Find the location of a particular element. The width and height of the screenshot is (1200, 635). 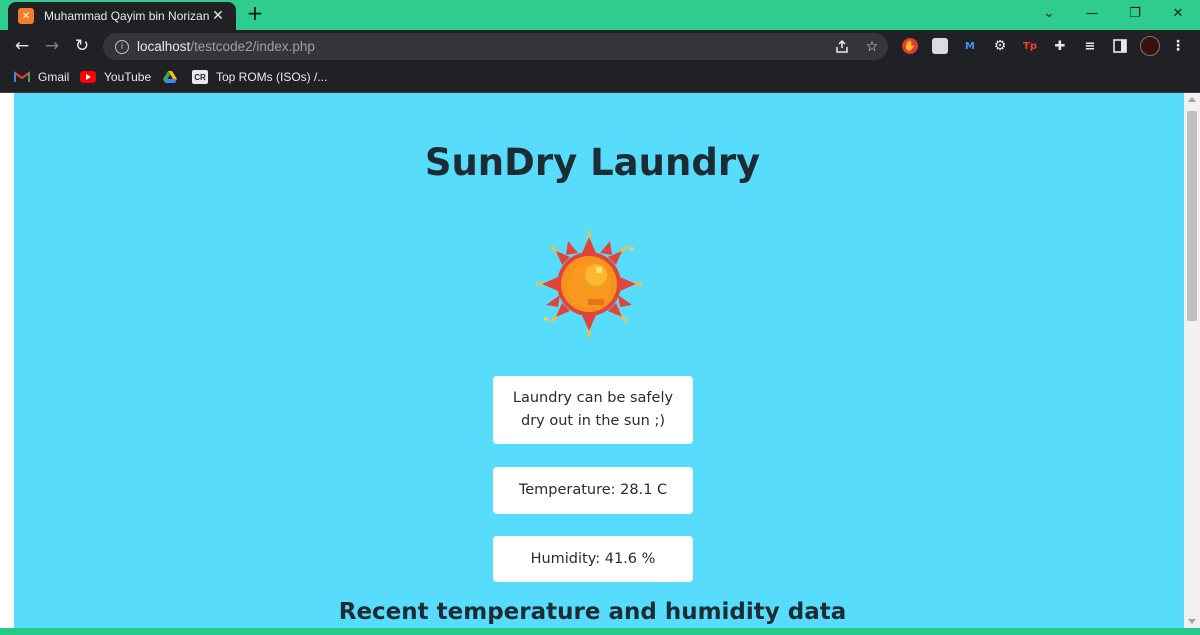

scroll-up-arrow is located at coordinates (1192, 99).